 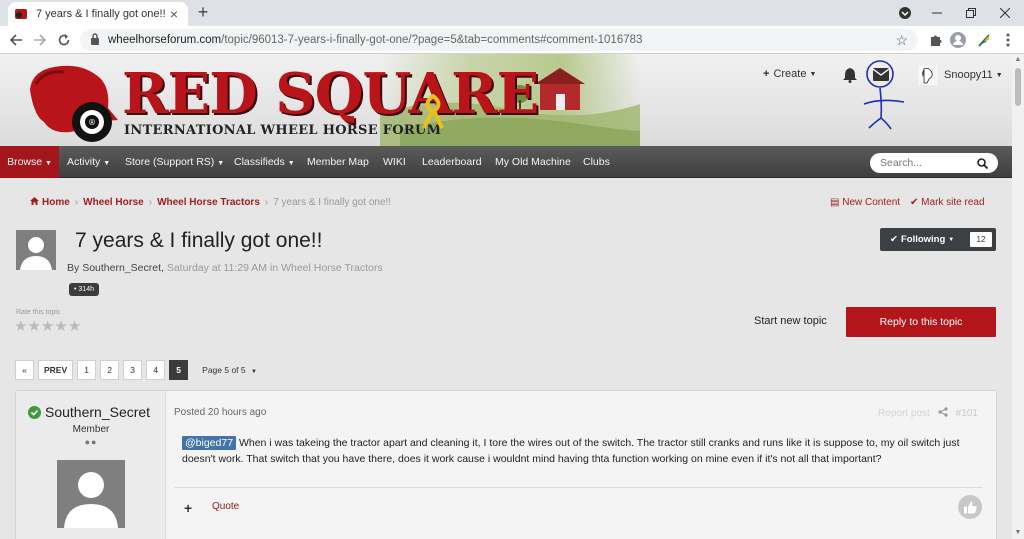 What do you see at coordinates (338, 162) in the screenshot?
I see `nav-member-map: Member Map` at bounding box center [338, 162].